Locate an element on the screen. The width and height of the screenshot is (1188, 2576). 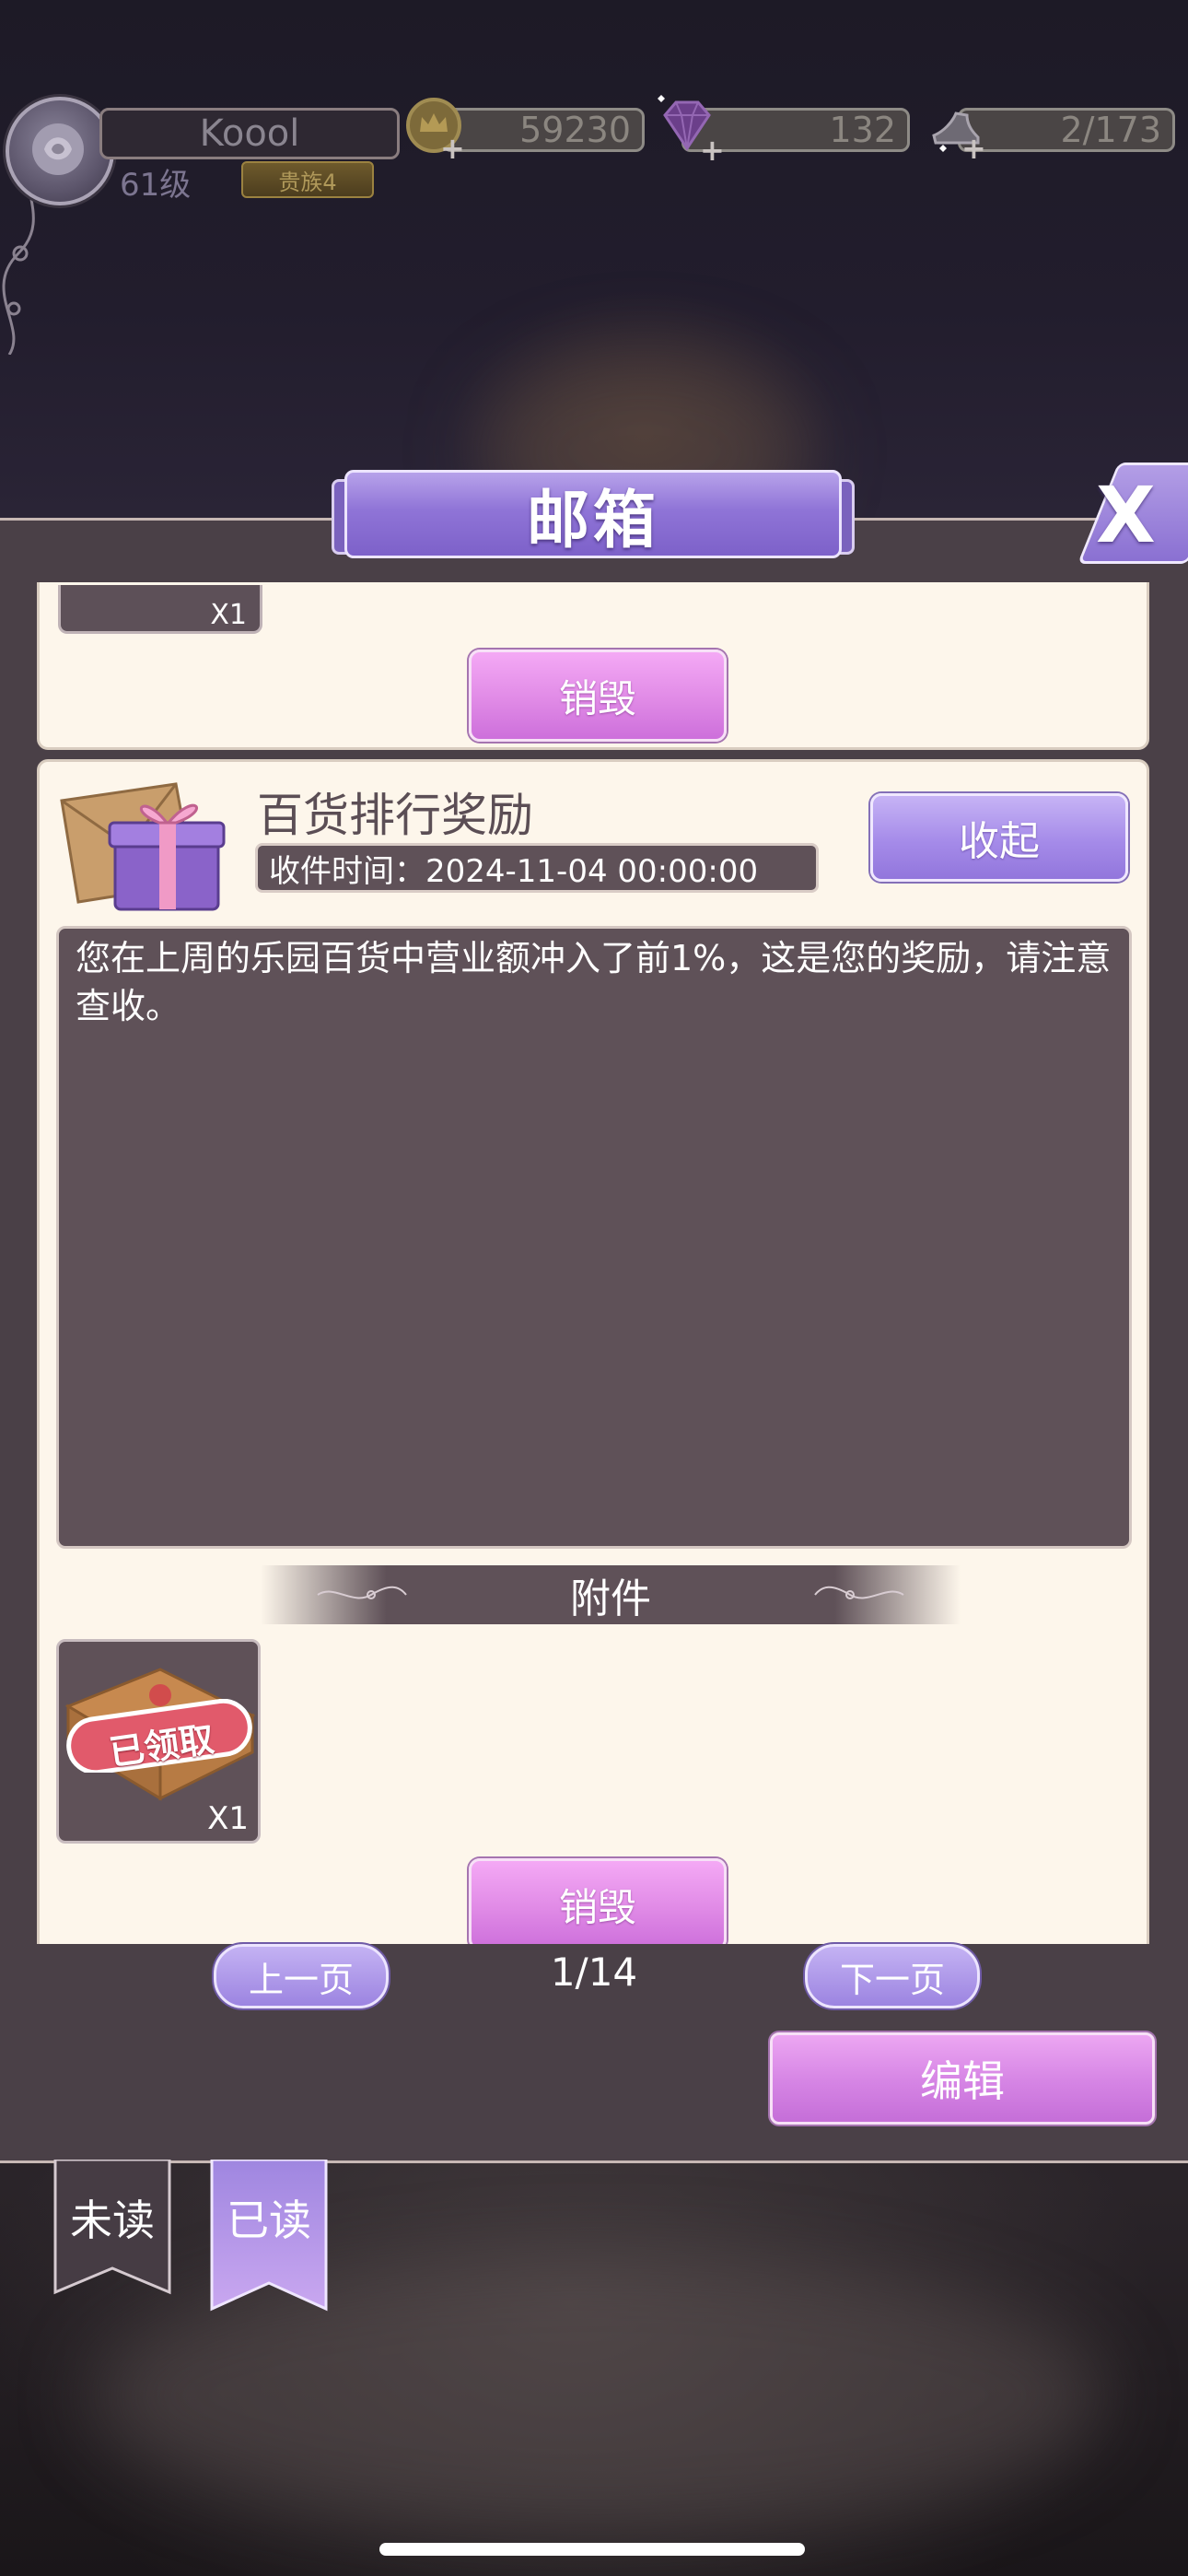
collapse-button: 收起 is located at coordinates (999, 837).